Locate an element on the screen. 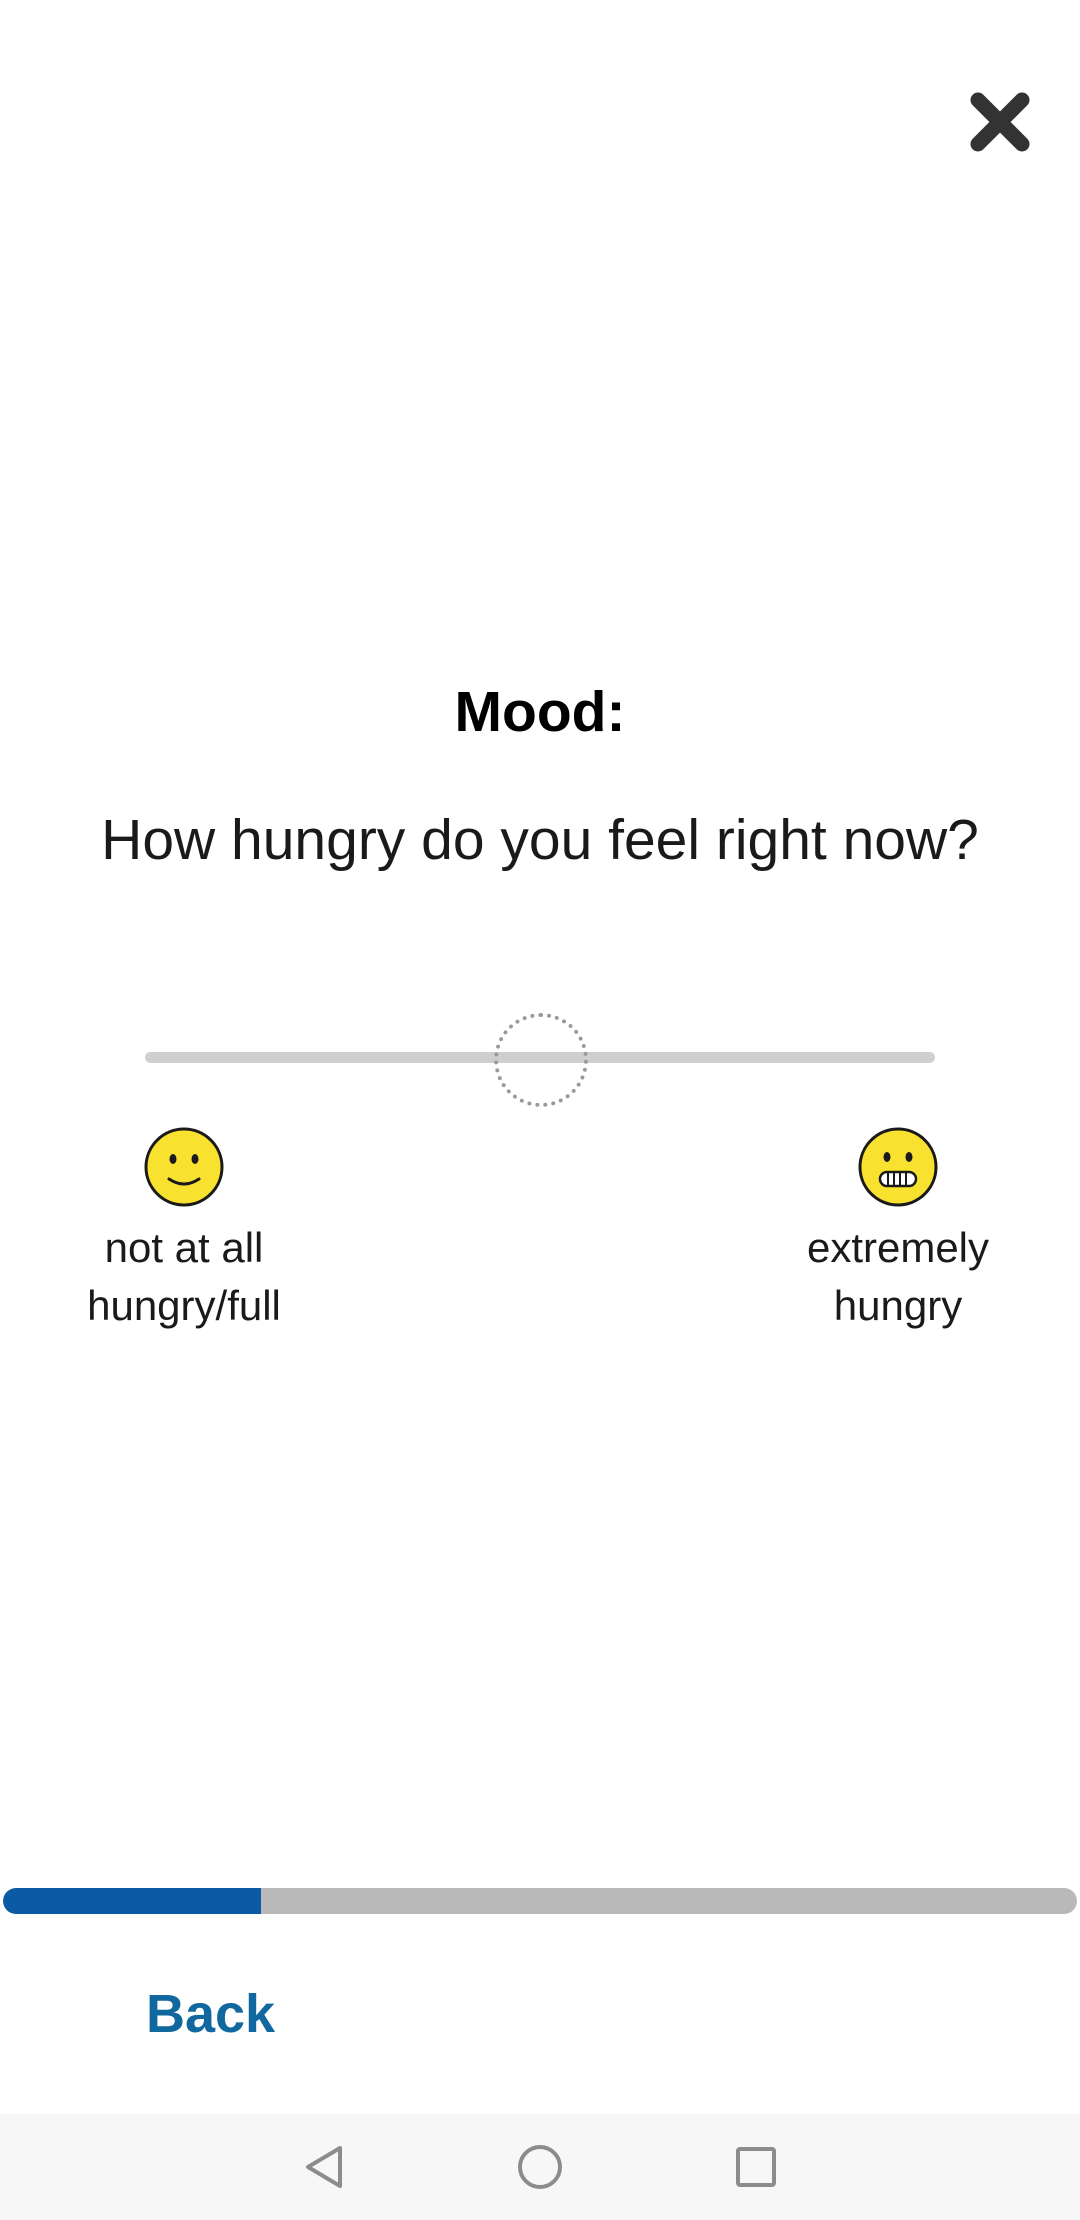 Image resolution: width=1080 pixels, height=2220 pixels. question-text: How hungry do you feel right now? is located at coordinates (540, 840).